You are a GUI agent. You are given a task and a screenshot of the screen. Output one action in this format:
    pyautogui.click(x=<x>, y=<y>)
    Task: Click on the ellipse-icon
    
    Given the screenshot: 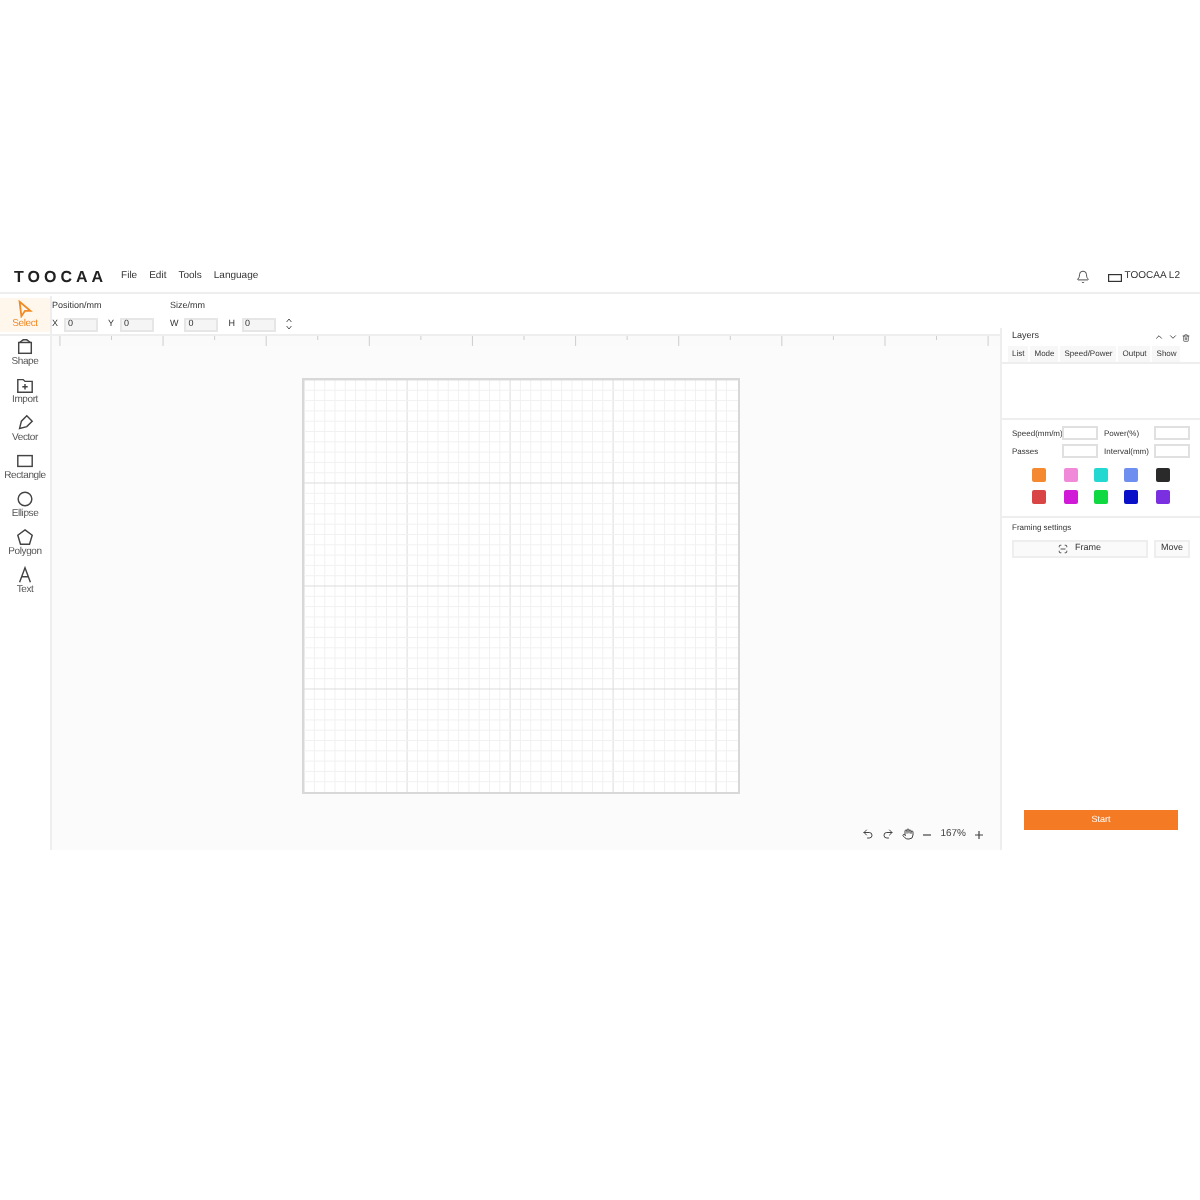 What is the action you would take?
    pyautogui.click(x=25, y=499)
    